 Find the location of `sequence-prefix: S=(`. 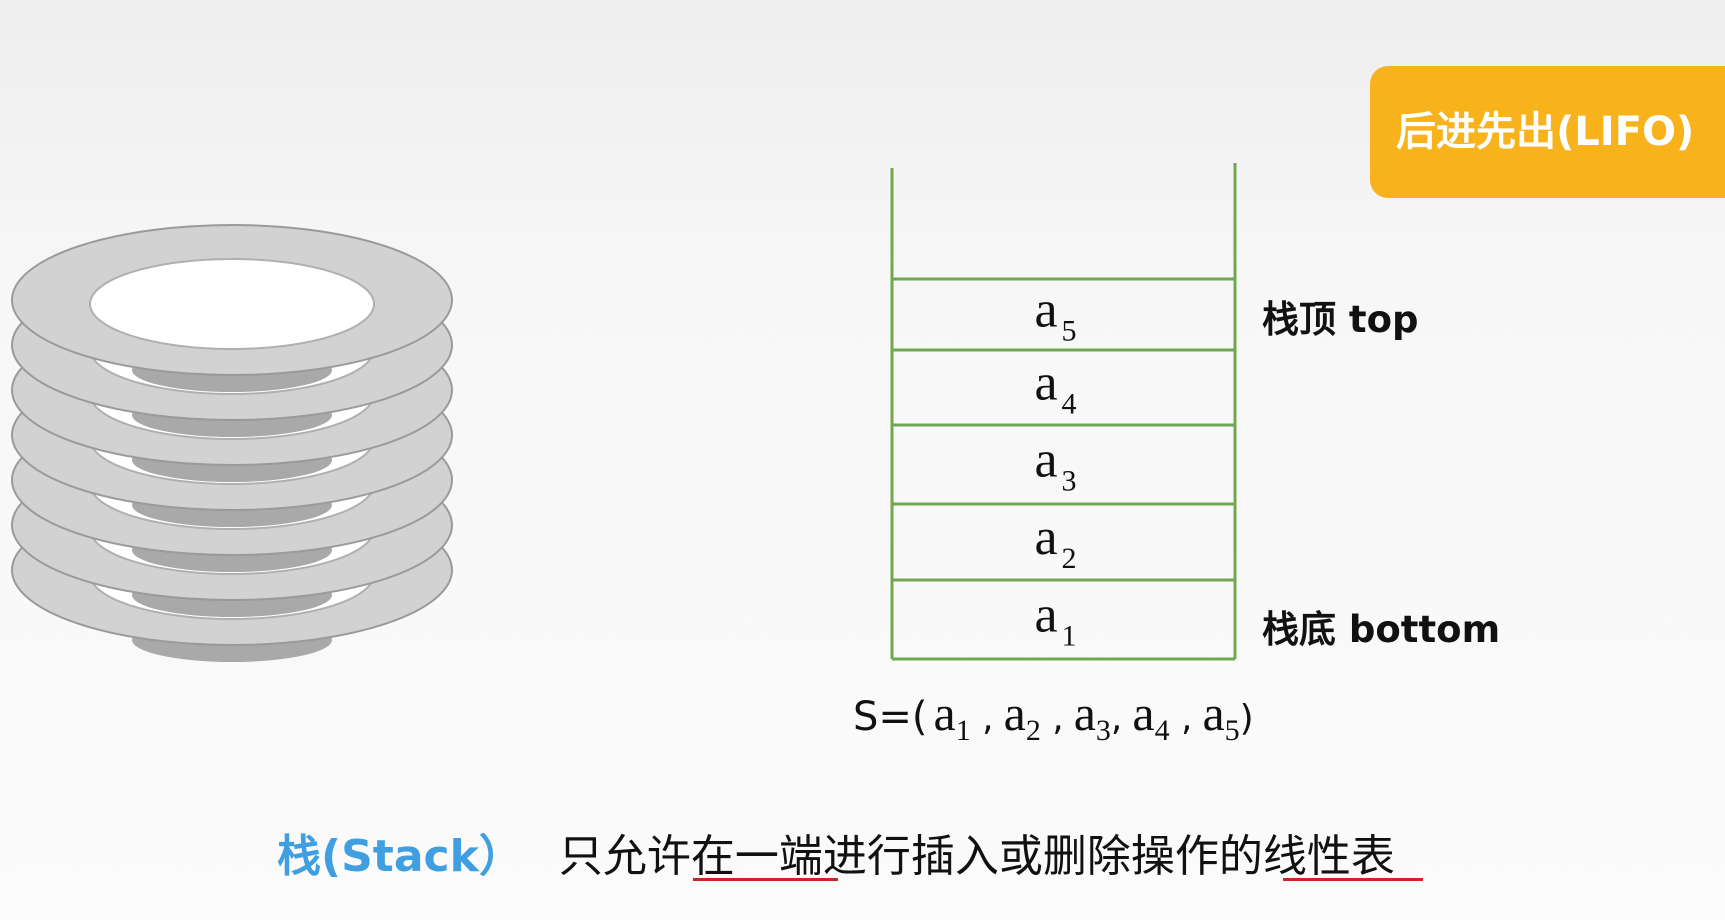

sequence-prefix: S=( is located at coordinates (890, 717).